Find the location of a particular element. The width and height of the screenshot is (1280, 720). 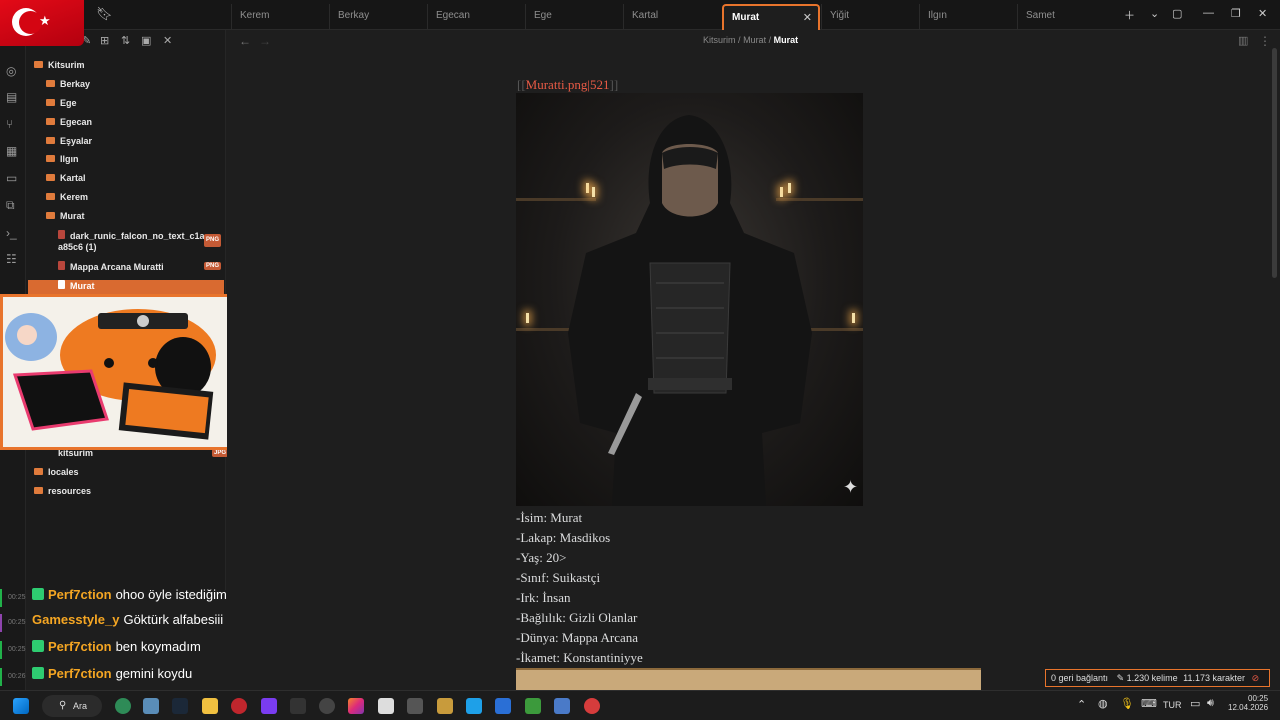

app-icon is located at coordinates (415, 706).